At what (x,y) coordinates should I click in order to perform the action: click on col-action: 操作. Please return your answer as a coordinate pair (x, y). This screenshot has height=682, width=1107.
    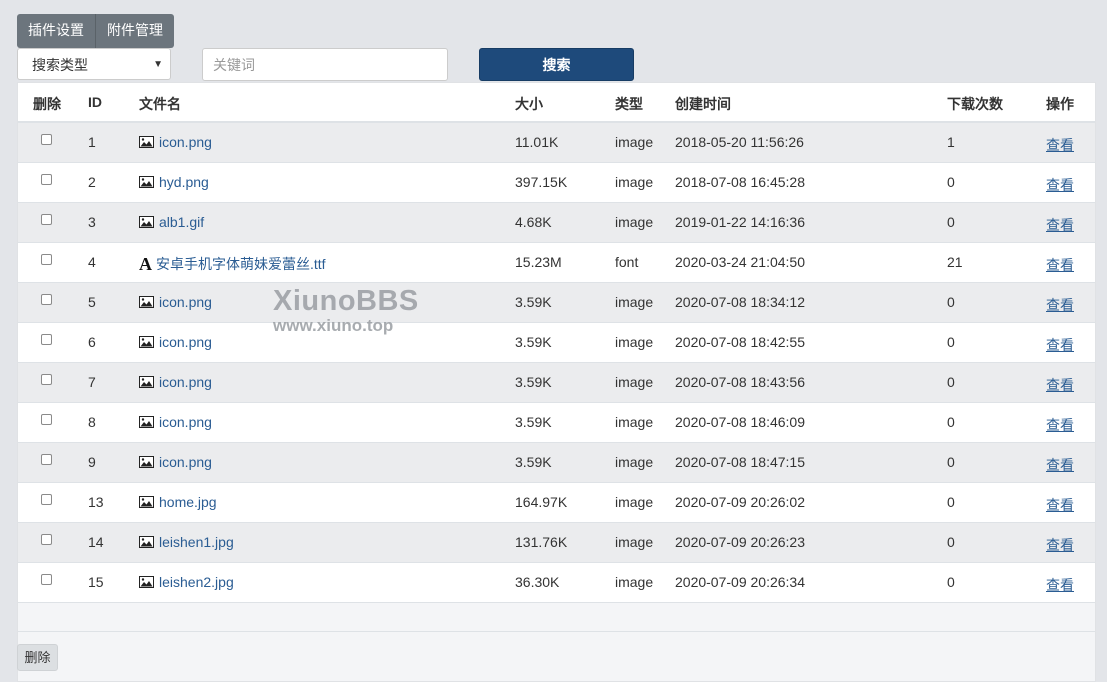
    Looking at the image, I should click on (1060, 104).